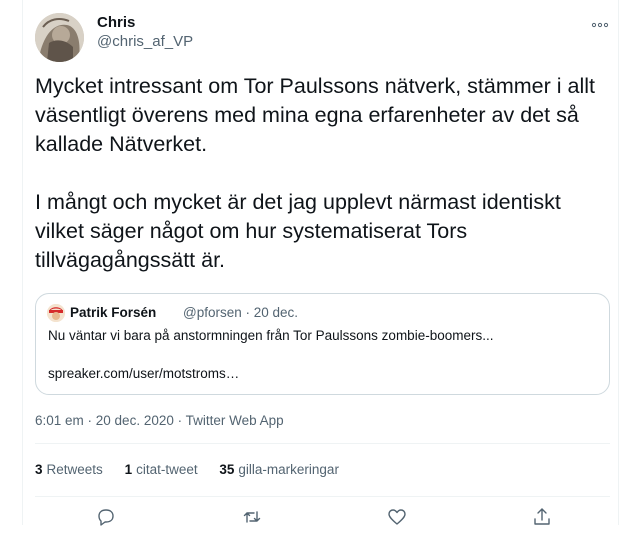 The height and width of the screenshot is (533, 640). I want to click on quote-tweets-count: 1, so click(128, 469).